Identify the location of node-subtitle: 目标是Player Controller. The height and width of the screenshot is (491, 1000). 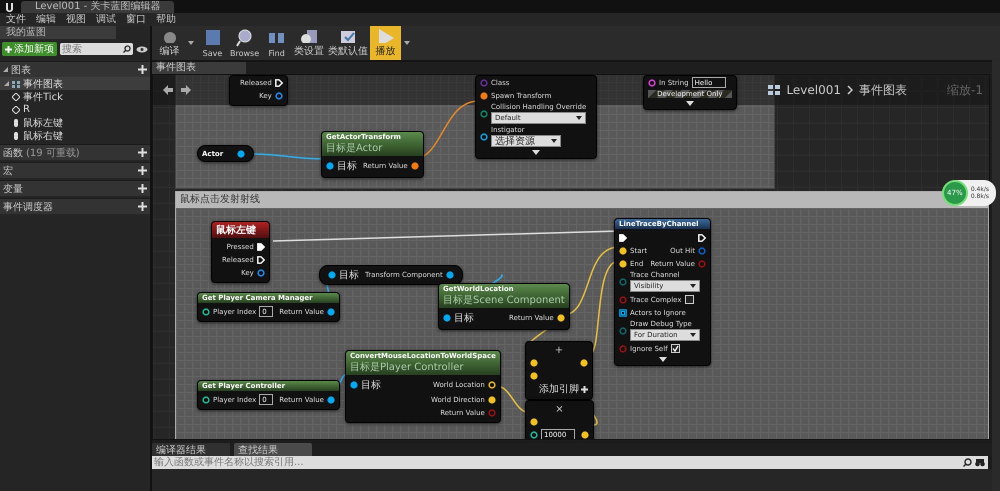
(407, 367).